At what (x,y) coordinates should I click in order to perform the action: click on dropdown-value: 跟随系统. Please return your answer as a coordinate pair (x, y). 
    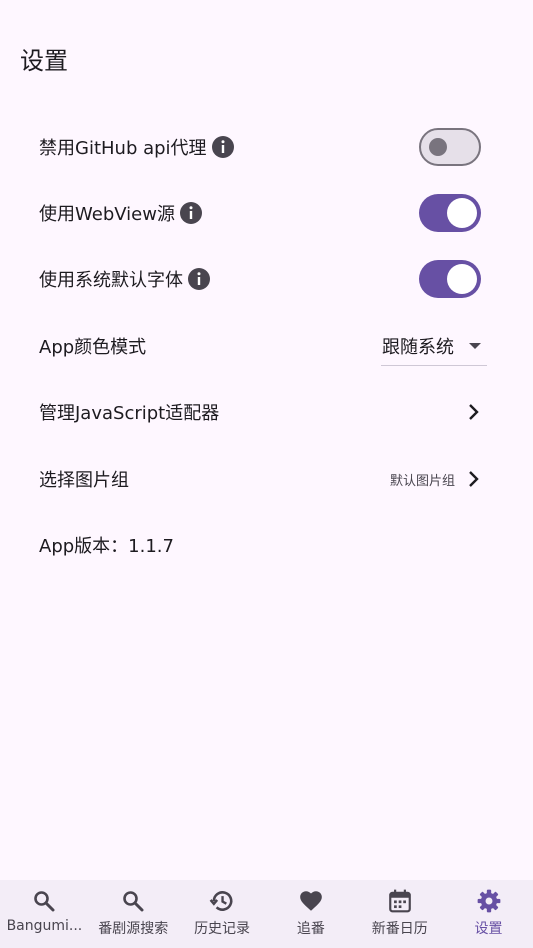
    Looking at the image, I should click on (418, 347).